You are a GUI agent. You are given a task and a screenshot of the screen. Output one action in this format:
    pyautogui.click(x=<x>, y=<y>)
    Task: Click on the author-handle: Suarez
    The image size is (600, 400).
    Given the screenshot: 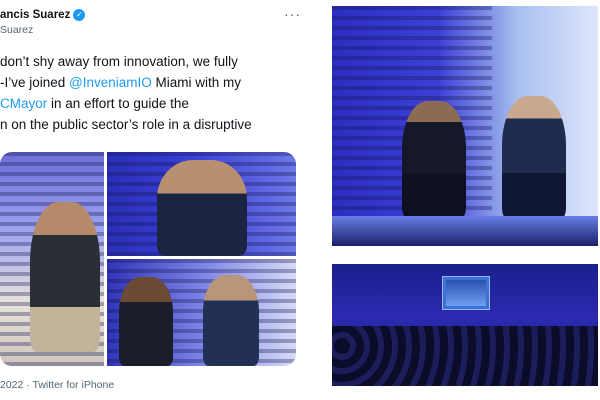 What is the action you would take?
    pyautogui.click(x=16, y=30)
    